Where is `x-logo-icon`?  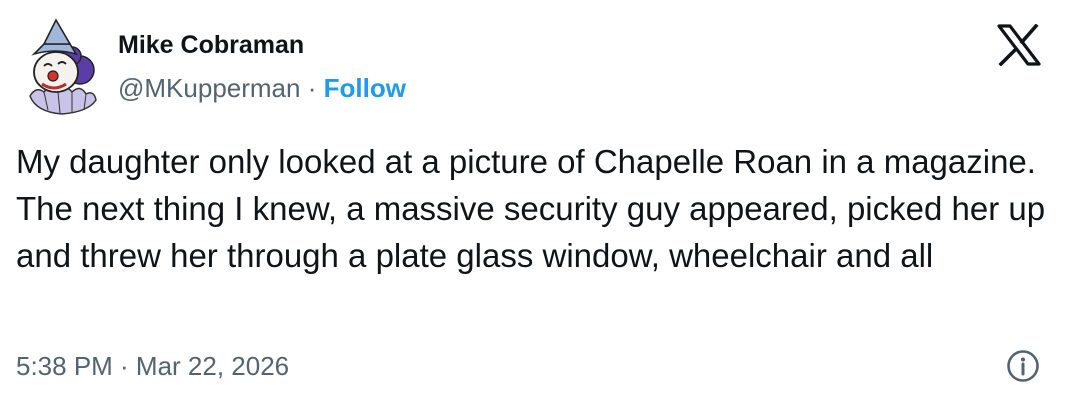
x-logo-icon is located at coordinates (1019, 45).